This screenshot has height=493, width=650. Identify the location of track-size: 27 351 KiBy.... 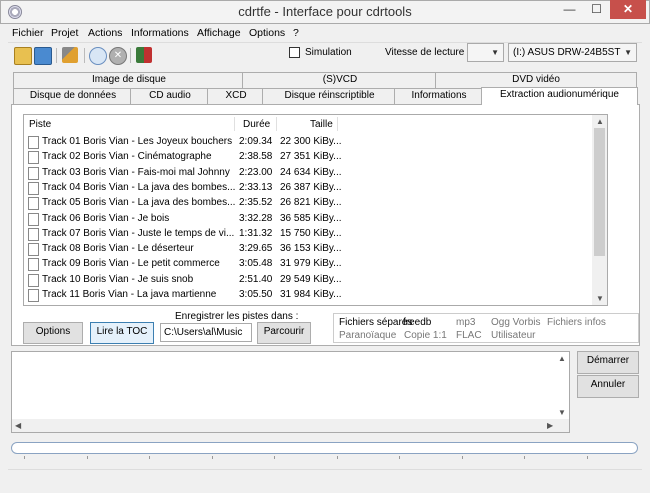
(311, 157).